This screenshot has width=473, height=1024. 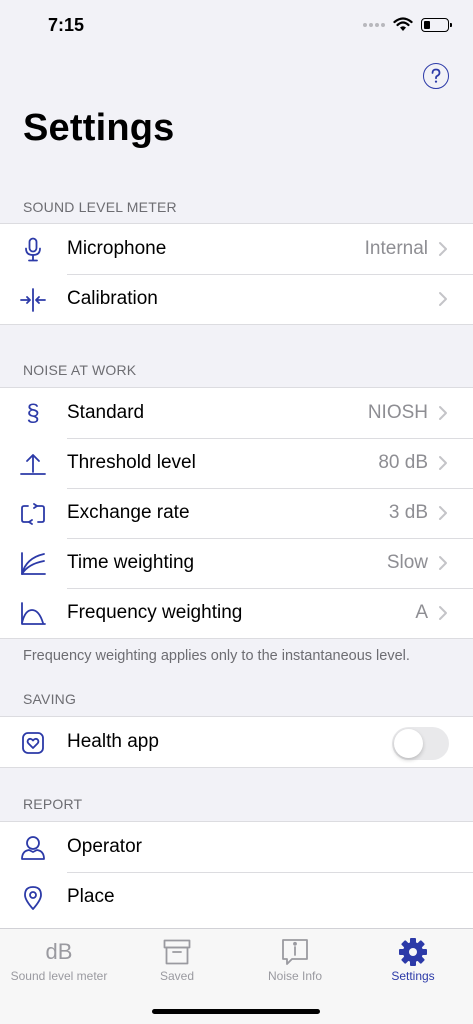 I want to click on person-icon, so click(x=33, y=848).